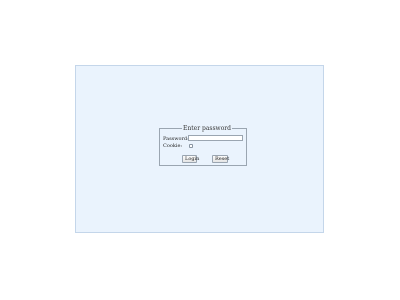 This screenshot has width=400, height=300. What do you see at coordinates (215, 138) in the screenshot?
I see `password-input` at bounding box center [215, 138].